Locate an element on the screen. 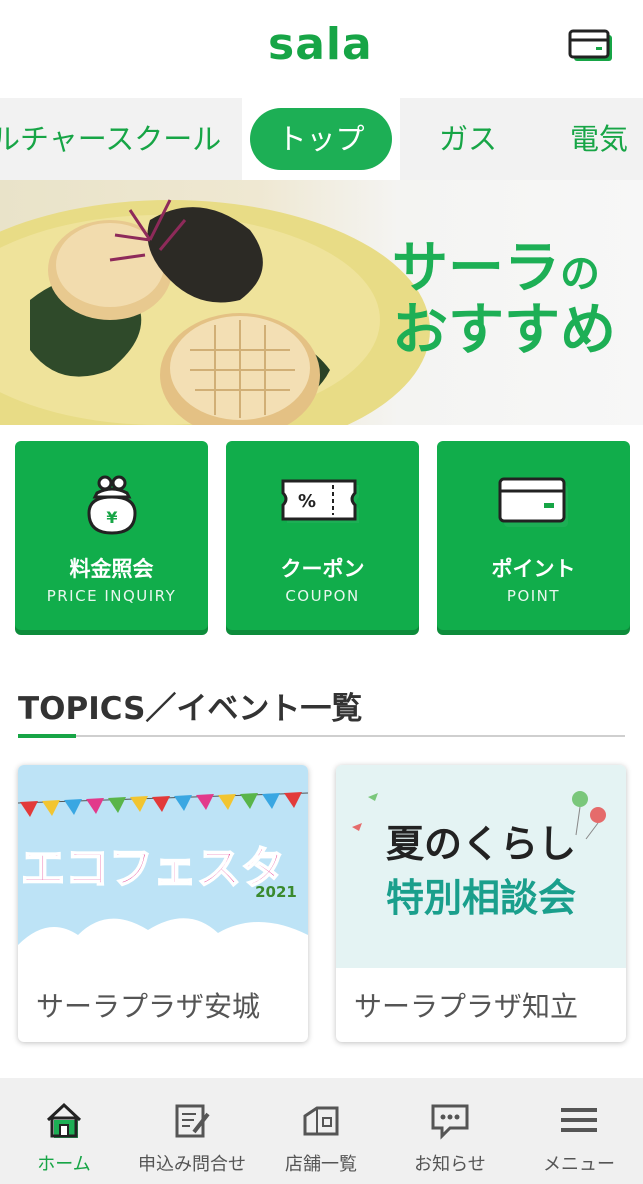 This screenshot has width=643, height=1184. eco-festa-title: エコフェスタ is located at coordinates (153, 868).